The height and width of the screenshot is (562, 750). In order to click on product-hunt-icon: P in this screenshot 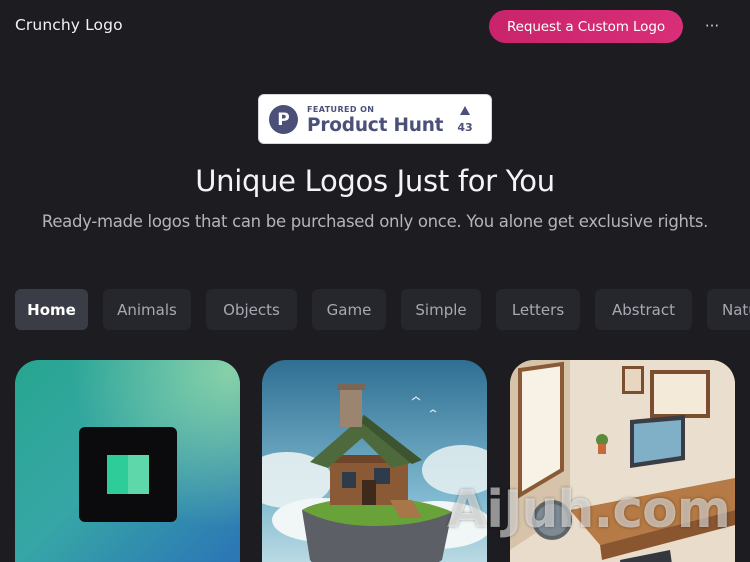, I will do `click(283, 119)`.